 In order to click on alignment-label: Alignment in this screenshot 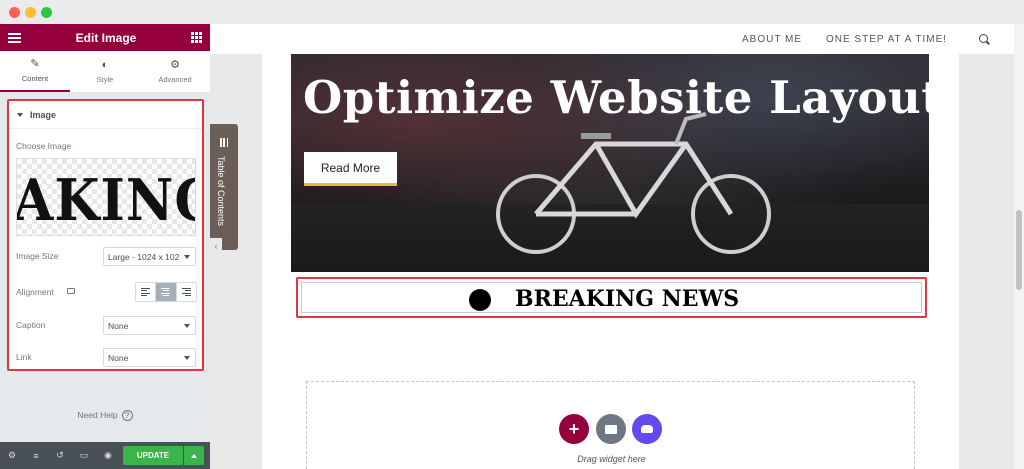, I will do `click(35, 292)`.